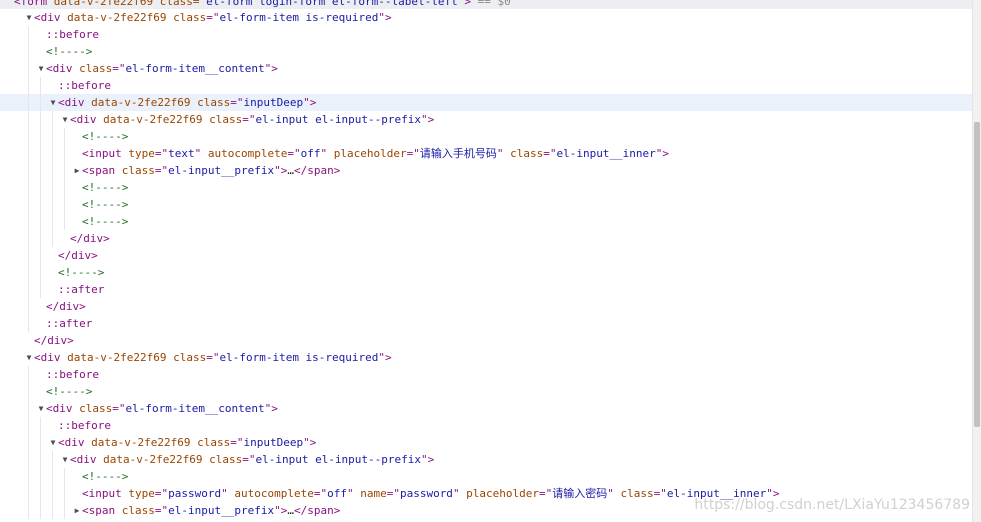 Image resolution: width=981 pixels, height=522 pixels. I want to click on attr-value: off, so click(337, 493).